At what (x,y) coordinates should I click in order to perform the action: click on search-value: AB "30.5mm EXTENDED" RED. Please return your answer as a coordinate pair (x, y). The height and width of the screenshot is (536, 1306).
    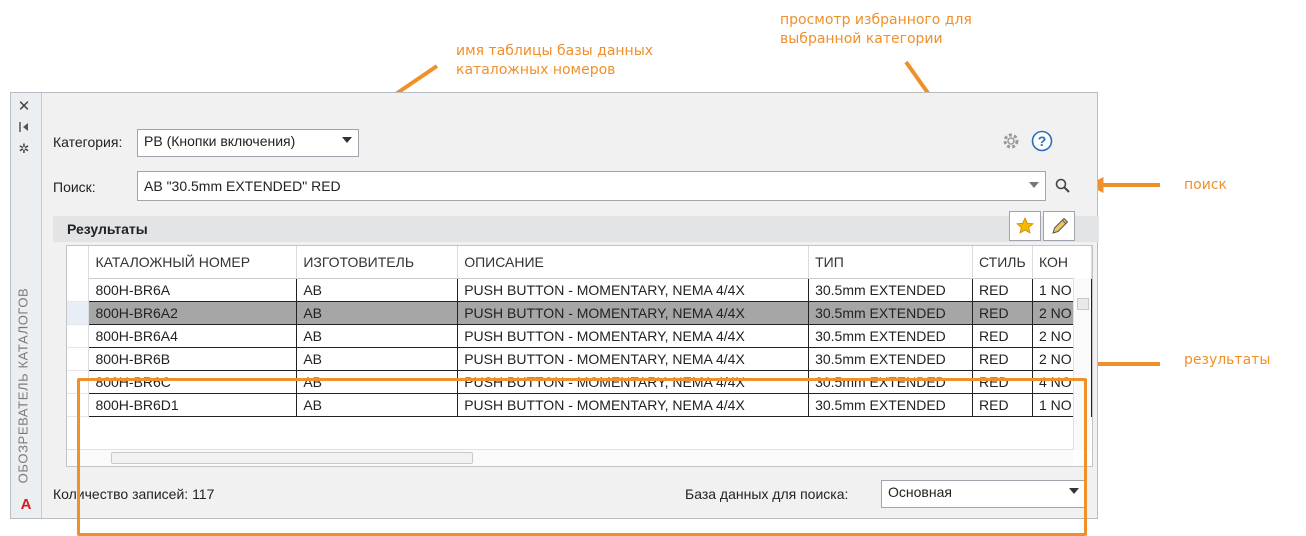
    Looking at the image, I should click on (242, 186).